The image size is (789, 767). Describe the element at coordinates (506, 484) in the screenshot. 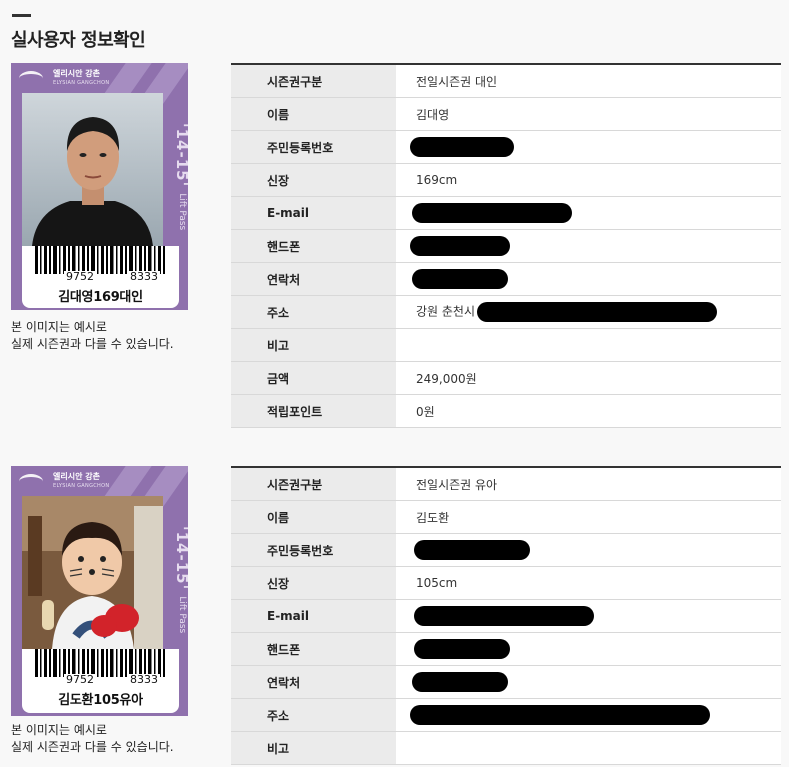

I see `info-row-season-type: 시즌권구분 전일시즌권 유아` at that location.